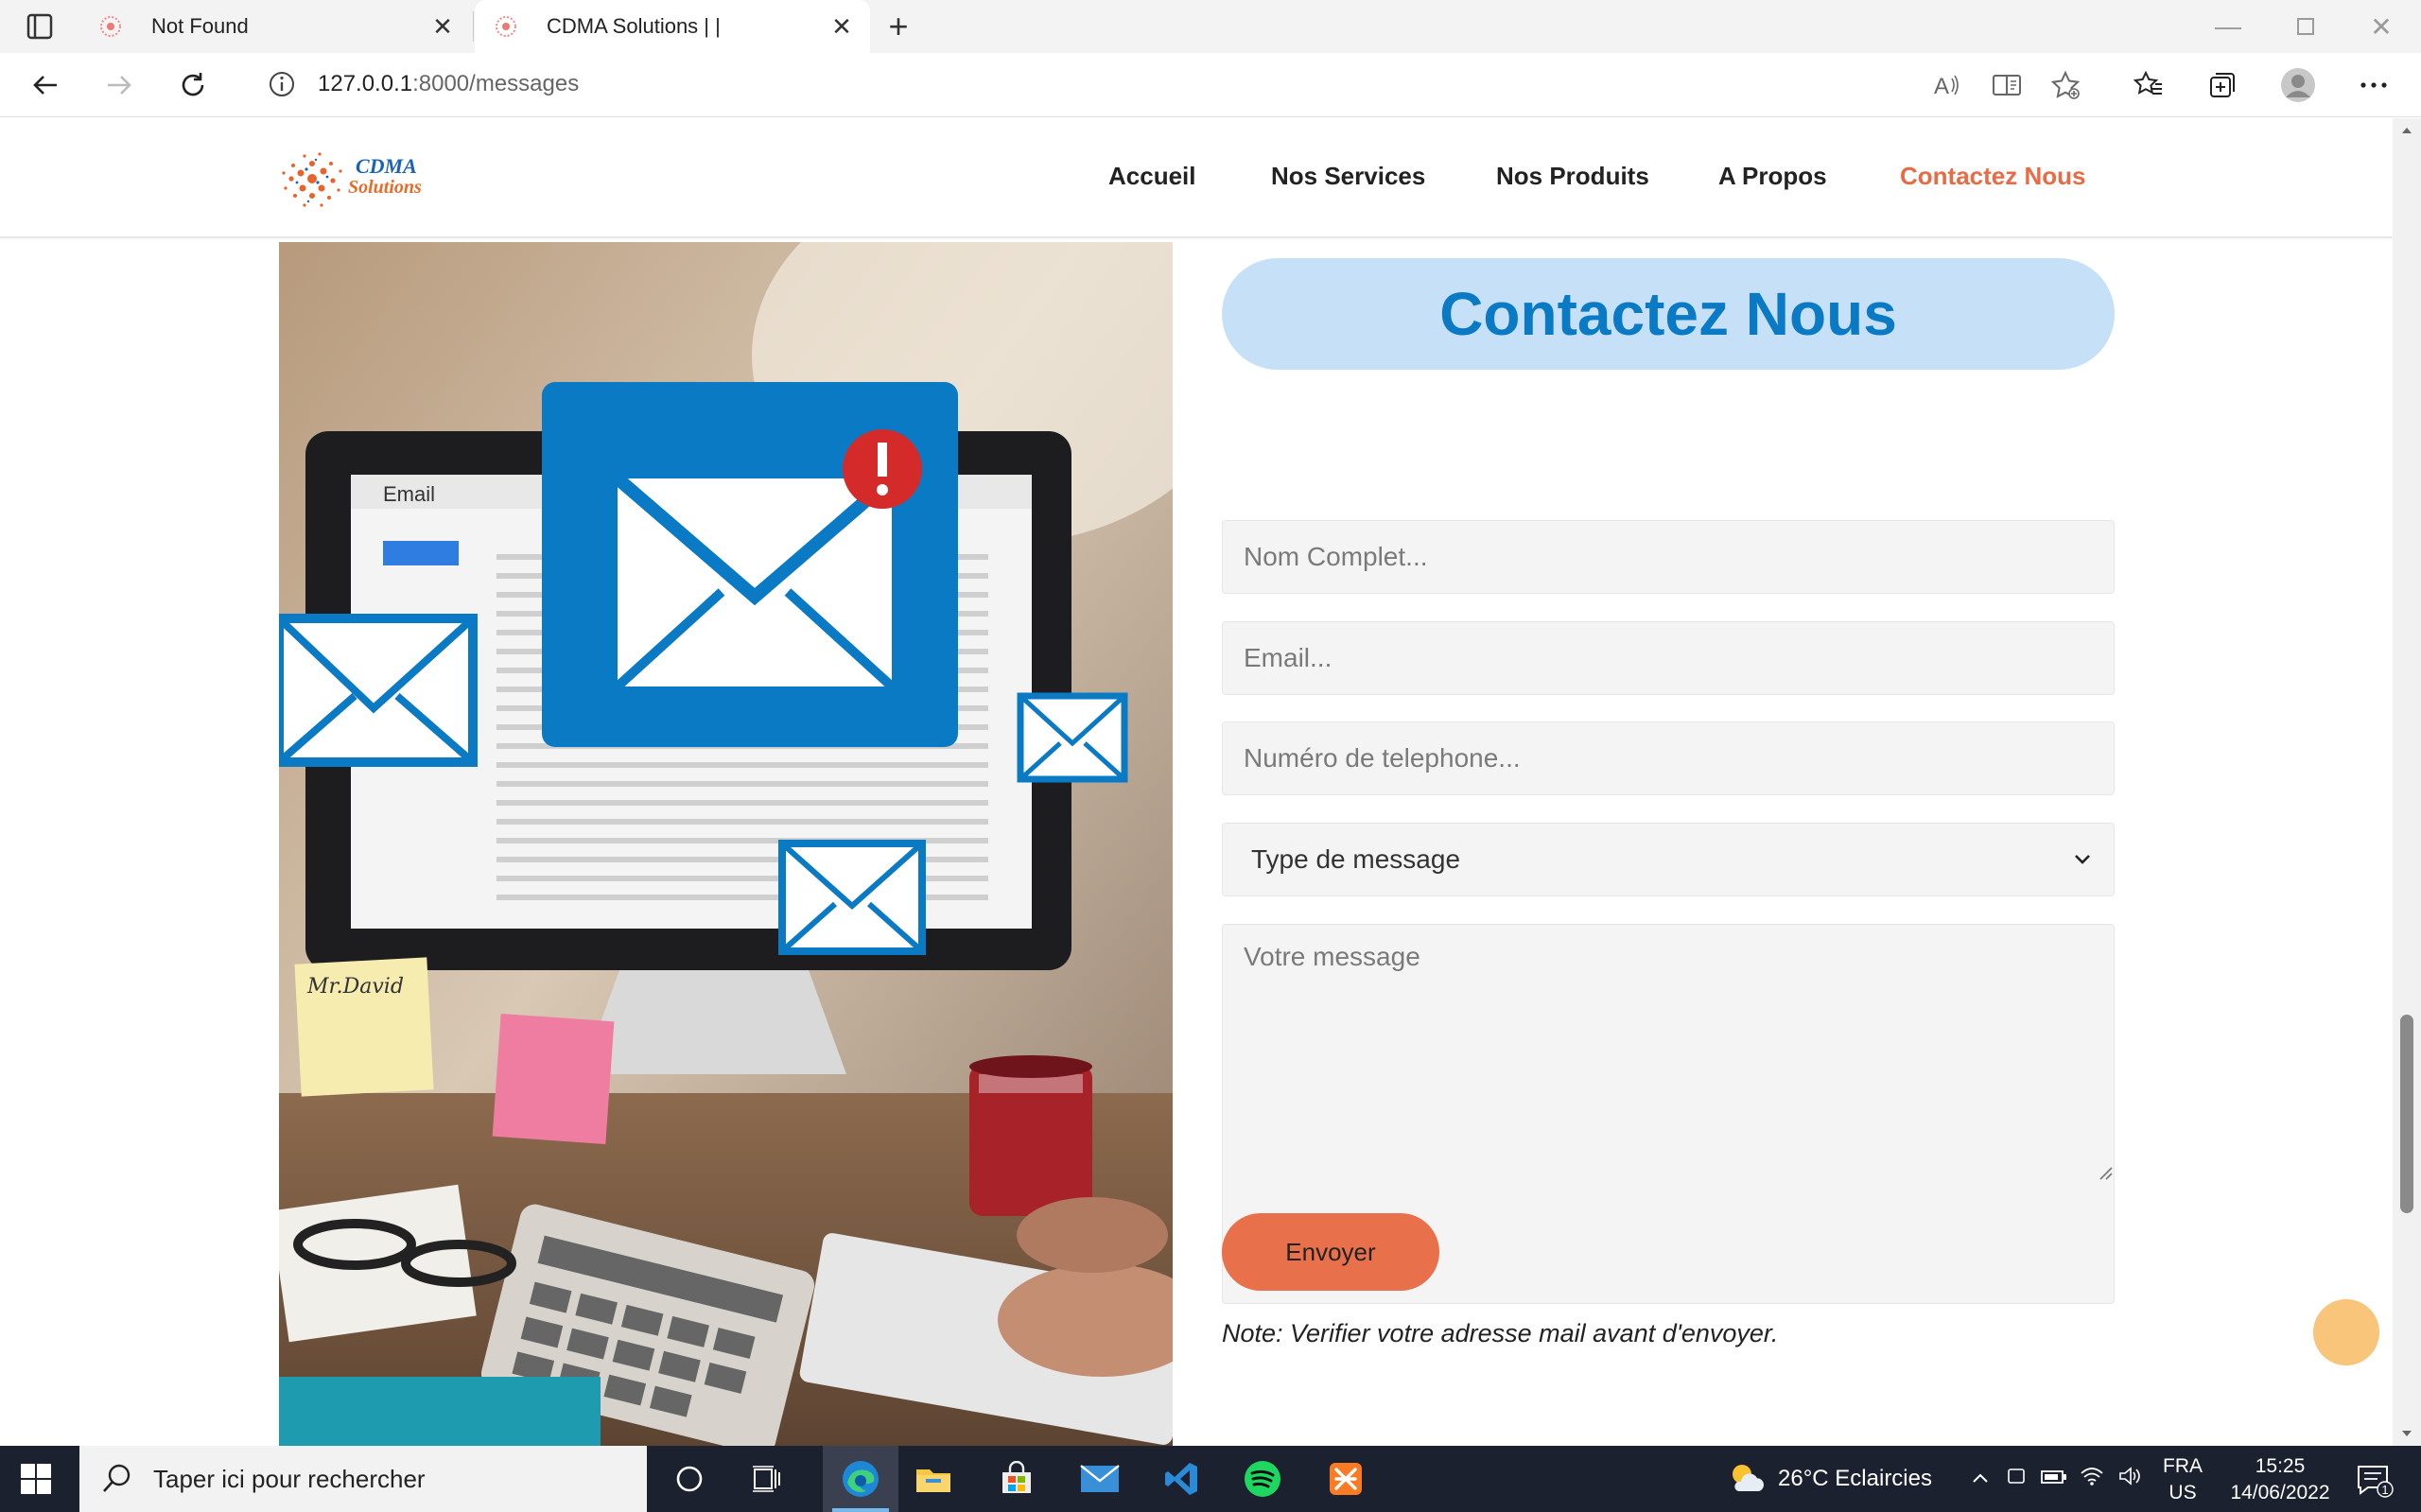 The height and width of the screenshot is (1512, 2421). Describe the element at coordinates (2082, 859) in the screenshot. I see `chevron-down-icon` at that location.